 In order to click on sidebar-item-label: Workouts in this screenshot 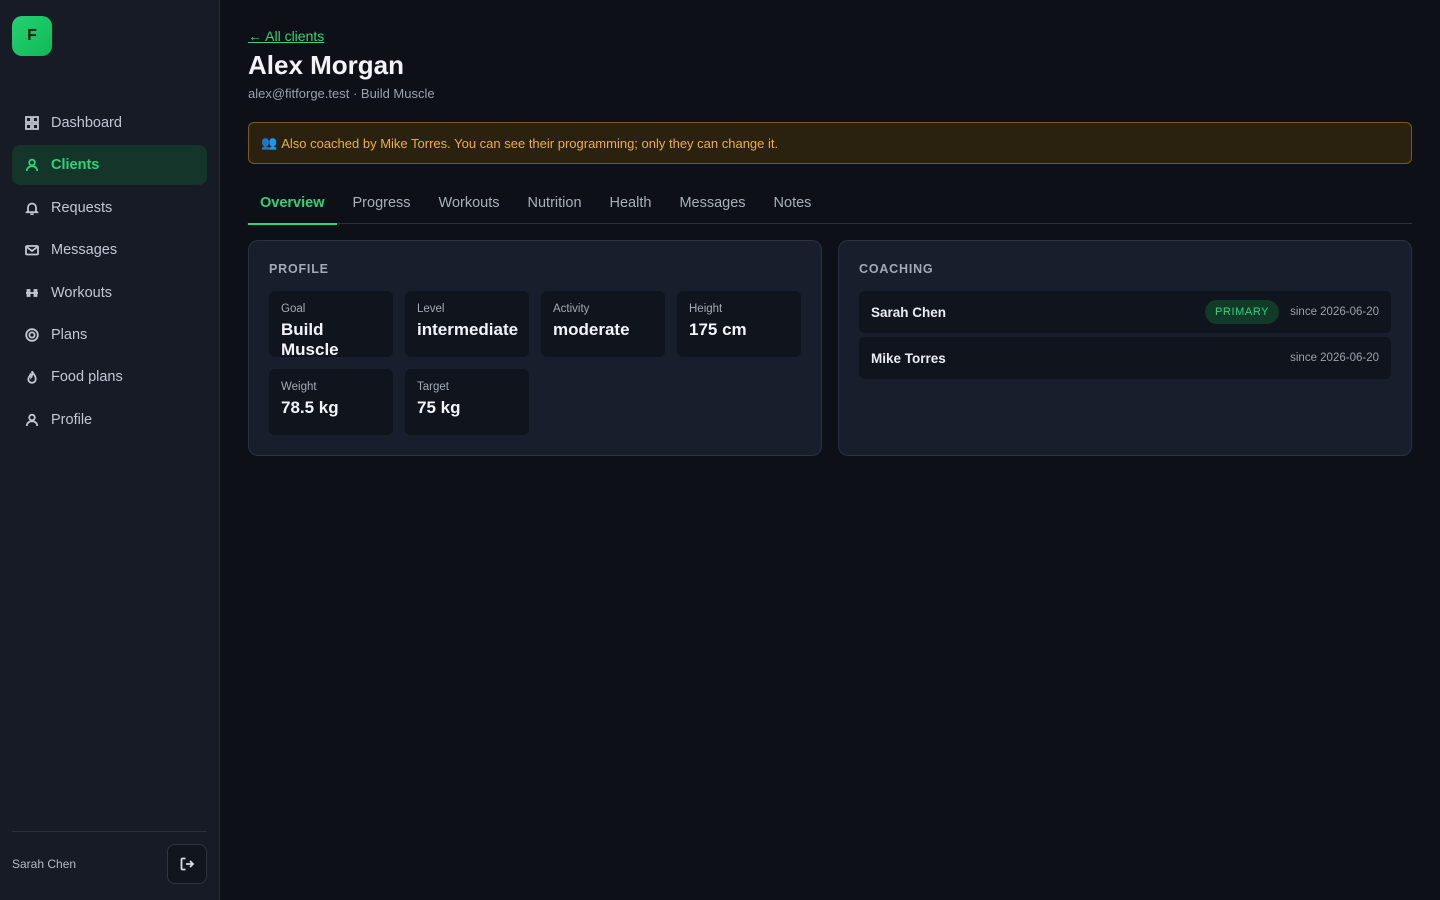, I will do `click(81, 292)`.